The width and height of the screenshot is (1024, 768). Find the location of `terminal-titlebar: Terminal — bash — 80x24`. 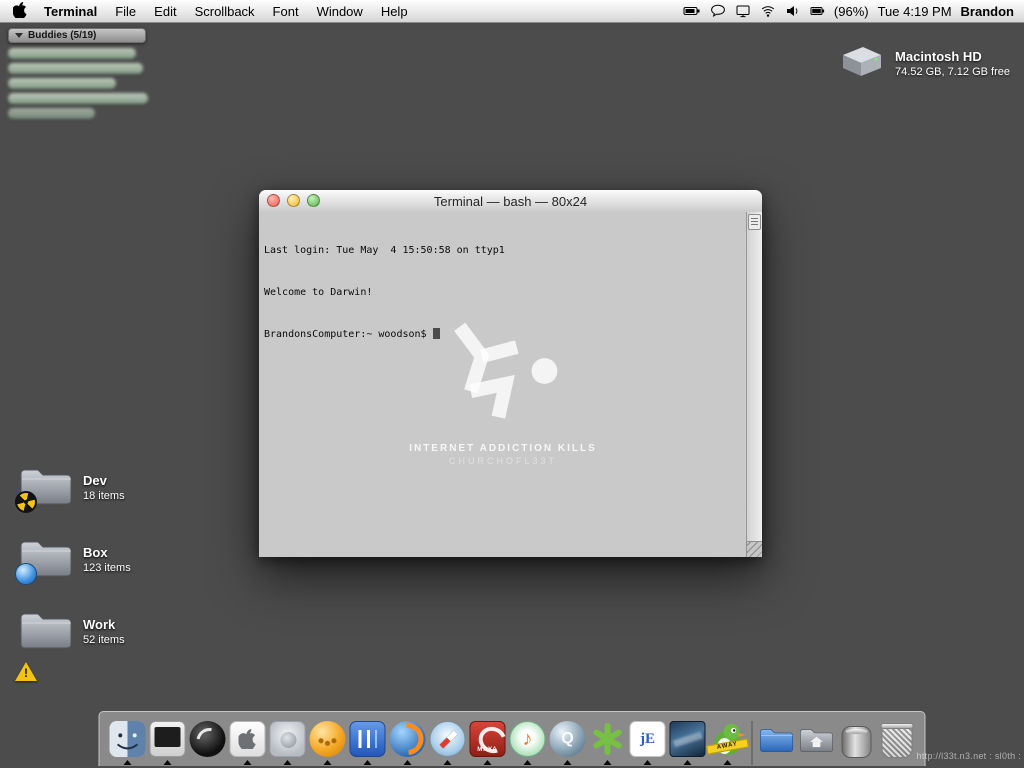

terminal-titlebar: Terminal — bash — 80x24 is located at coordinates (510, 201).